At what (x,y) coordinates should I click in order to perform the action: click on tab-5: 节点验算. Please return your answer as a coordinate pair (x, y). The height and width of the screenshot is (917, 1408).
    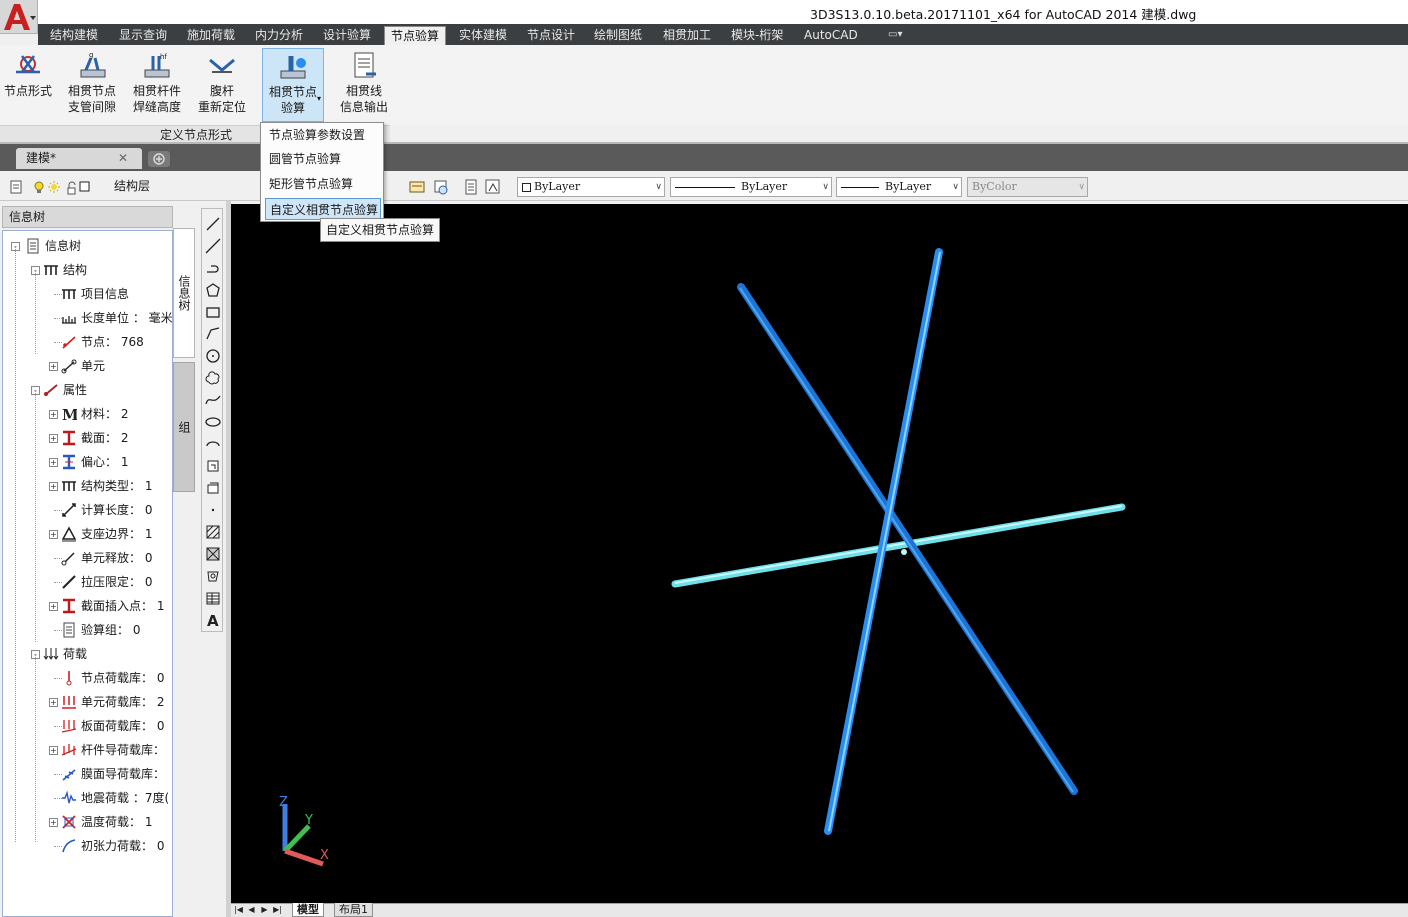
    Looking at the image, I should click on (415, 35).